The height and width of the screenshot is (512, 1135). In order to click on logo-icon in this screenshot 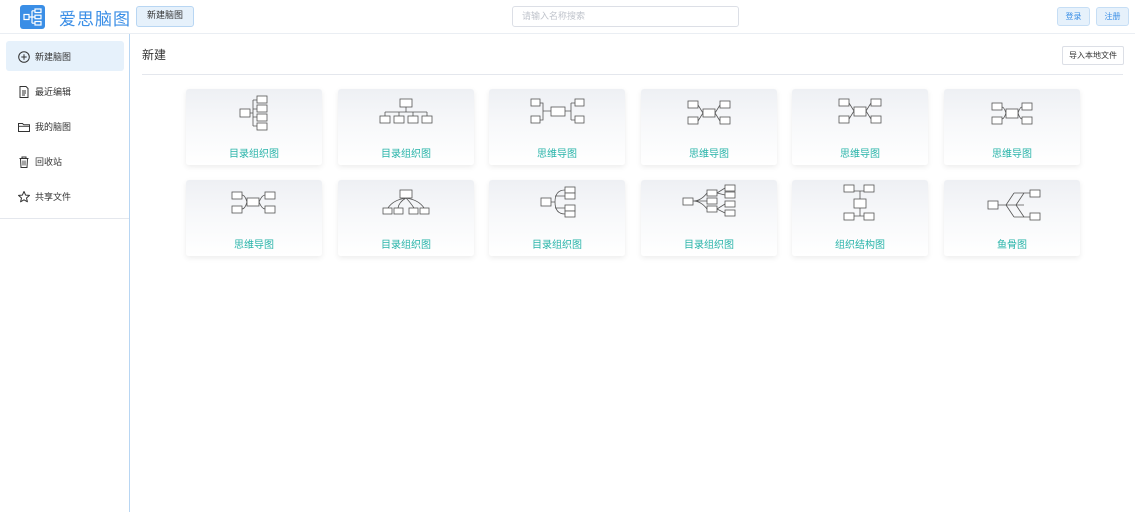, I will do `click(32, 17)`.